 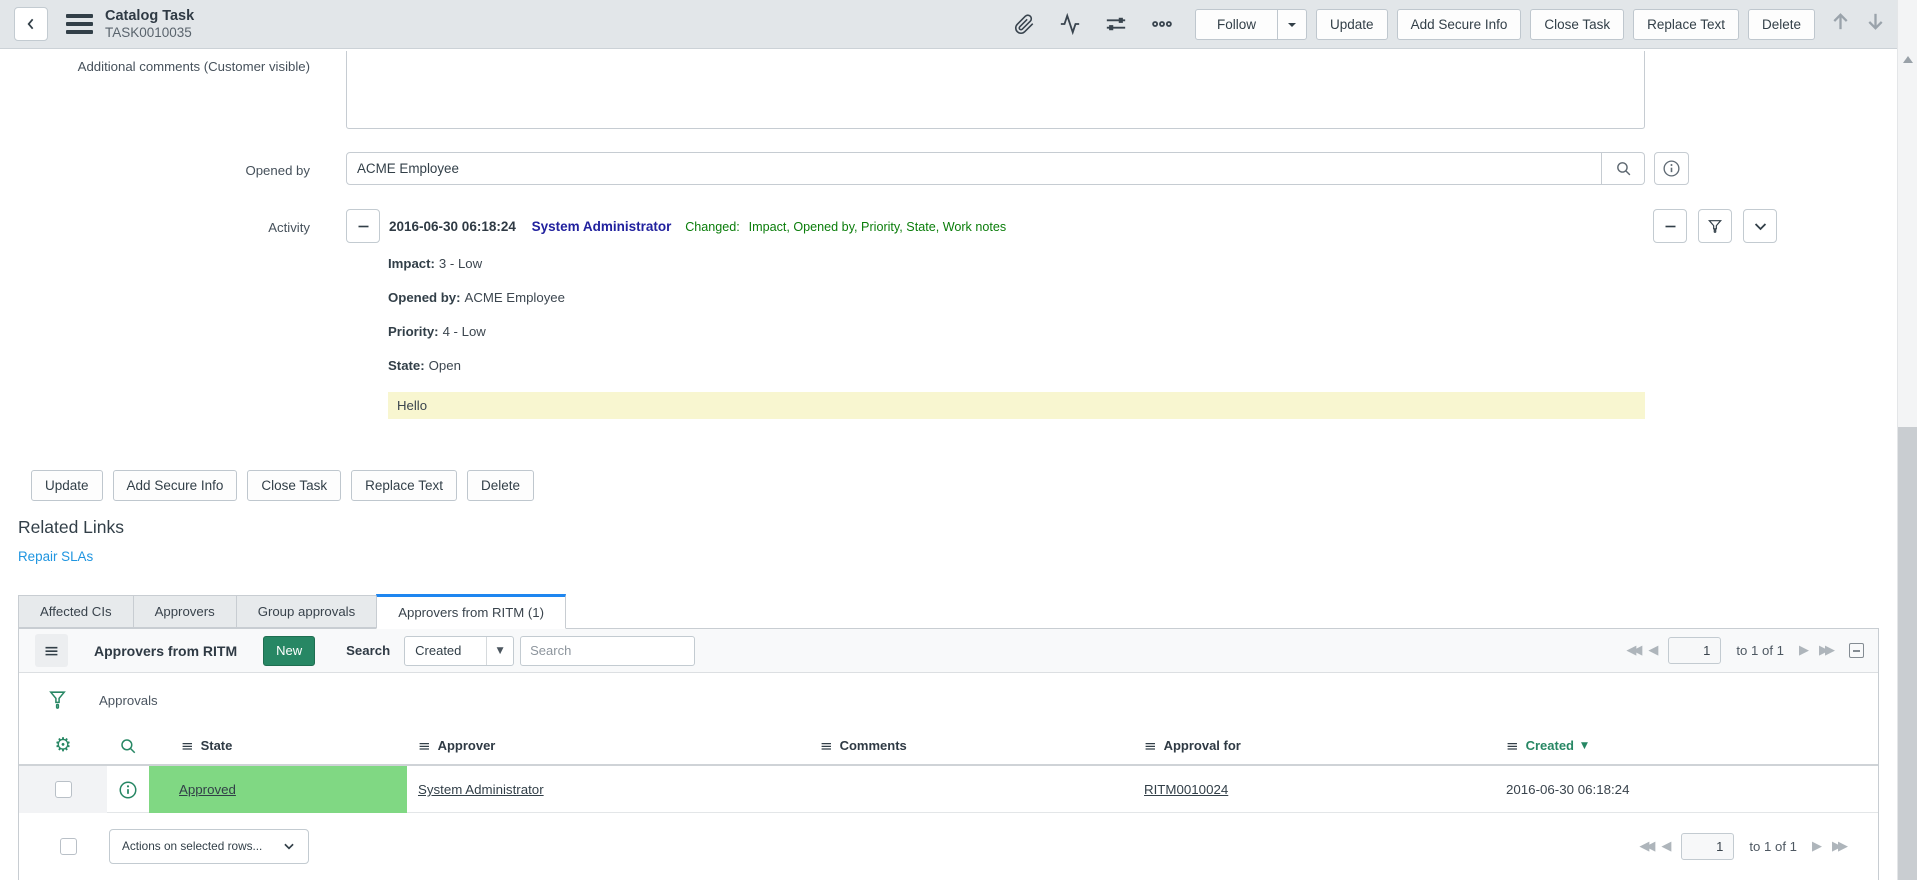 I want to click on activity-stream-icon, so click(x=1070, y=24).